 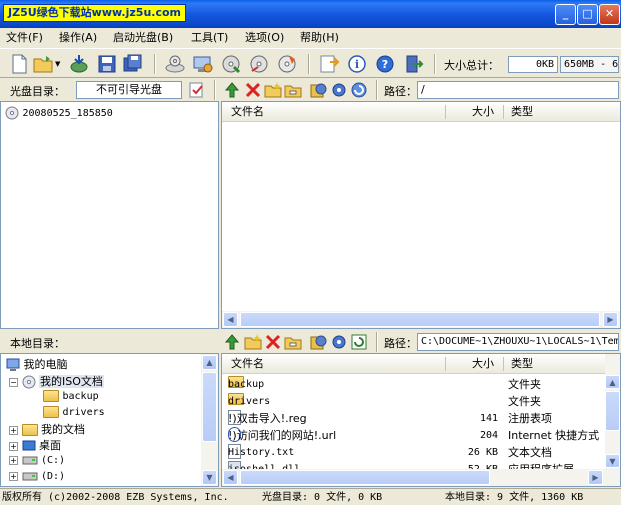 What do you see at coordinates (71, 395) in the screenshot?
I see `tree-node-backup: backup` at bounding box center [71, 395].